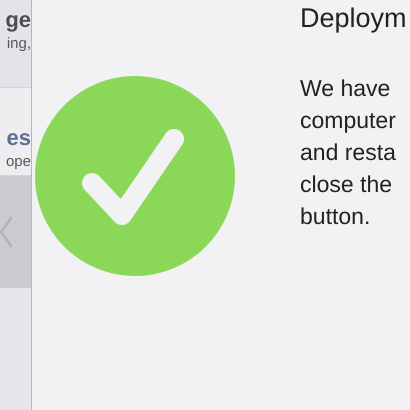  I want to click on message-line: and resta, so click(348, 152).